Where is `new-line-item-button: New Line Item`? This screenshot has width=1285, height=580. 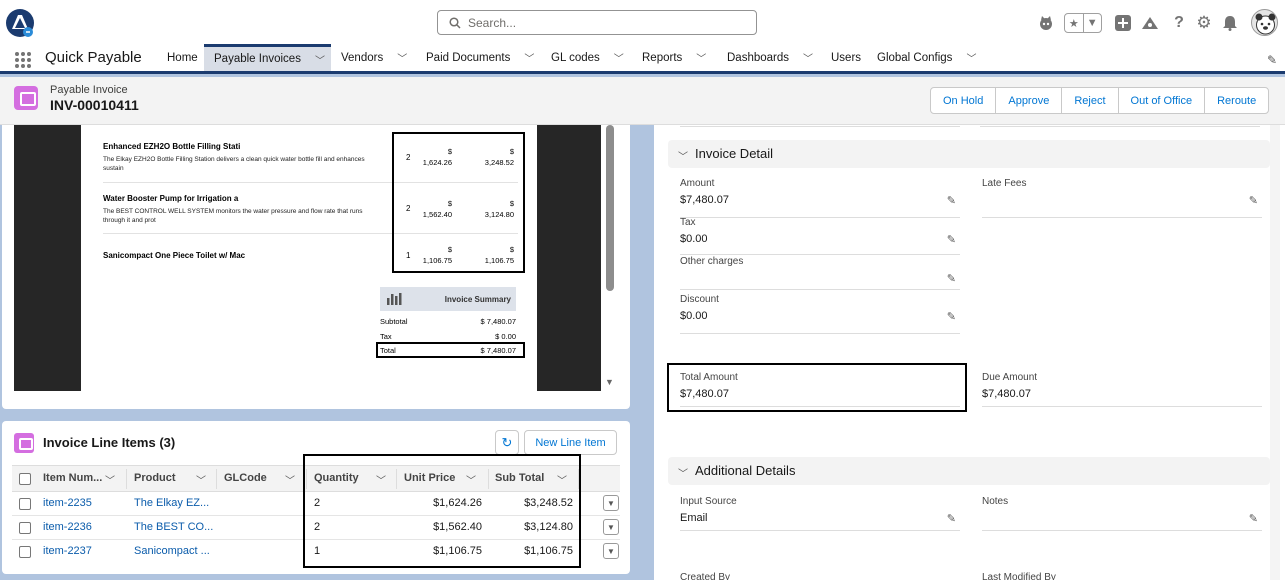
new-line-item-button: New Line Item is located at coordinates (570, 442).